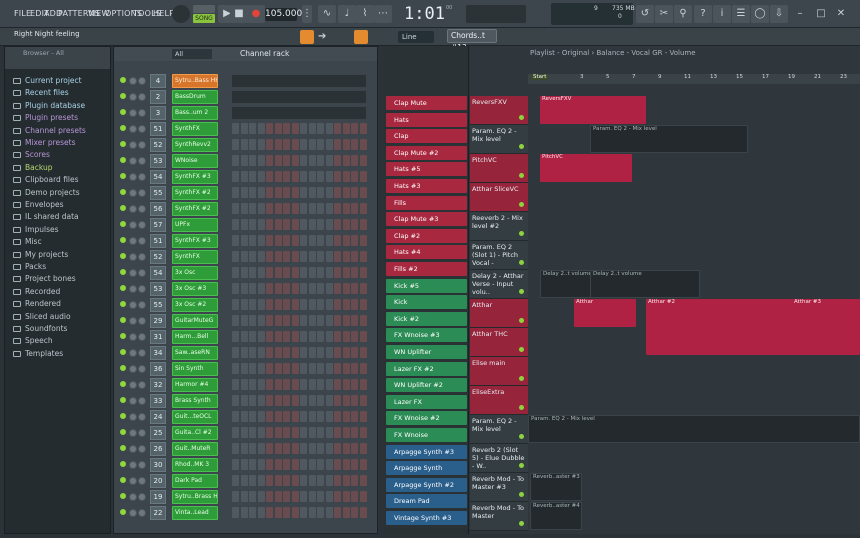 The width and height of the screenshot is (860, 538). I want to click on mixer-track-number: 19, so click(158, 497).